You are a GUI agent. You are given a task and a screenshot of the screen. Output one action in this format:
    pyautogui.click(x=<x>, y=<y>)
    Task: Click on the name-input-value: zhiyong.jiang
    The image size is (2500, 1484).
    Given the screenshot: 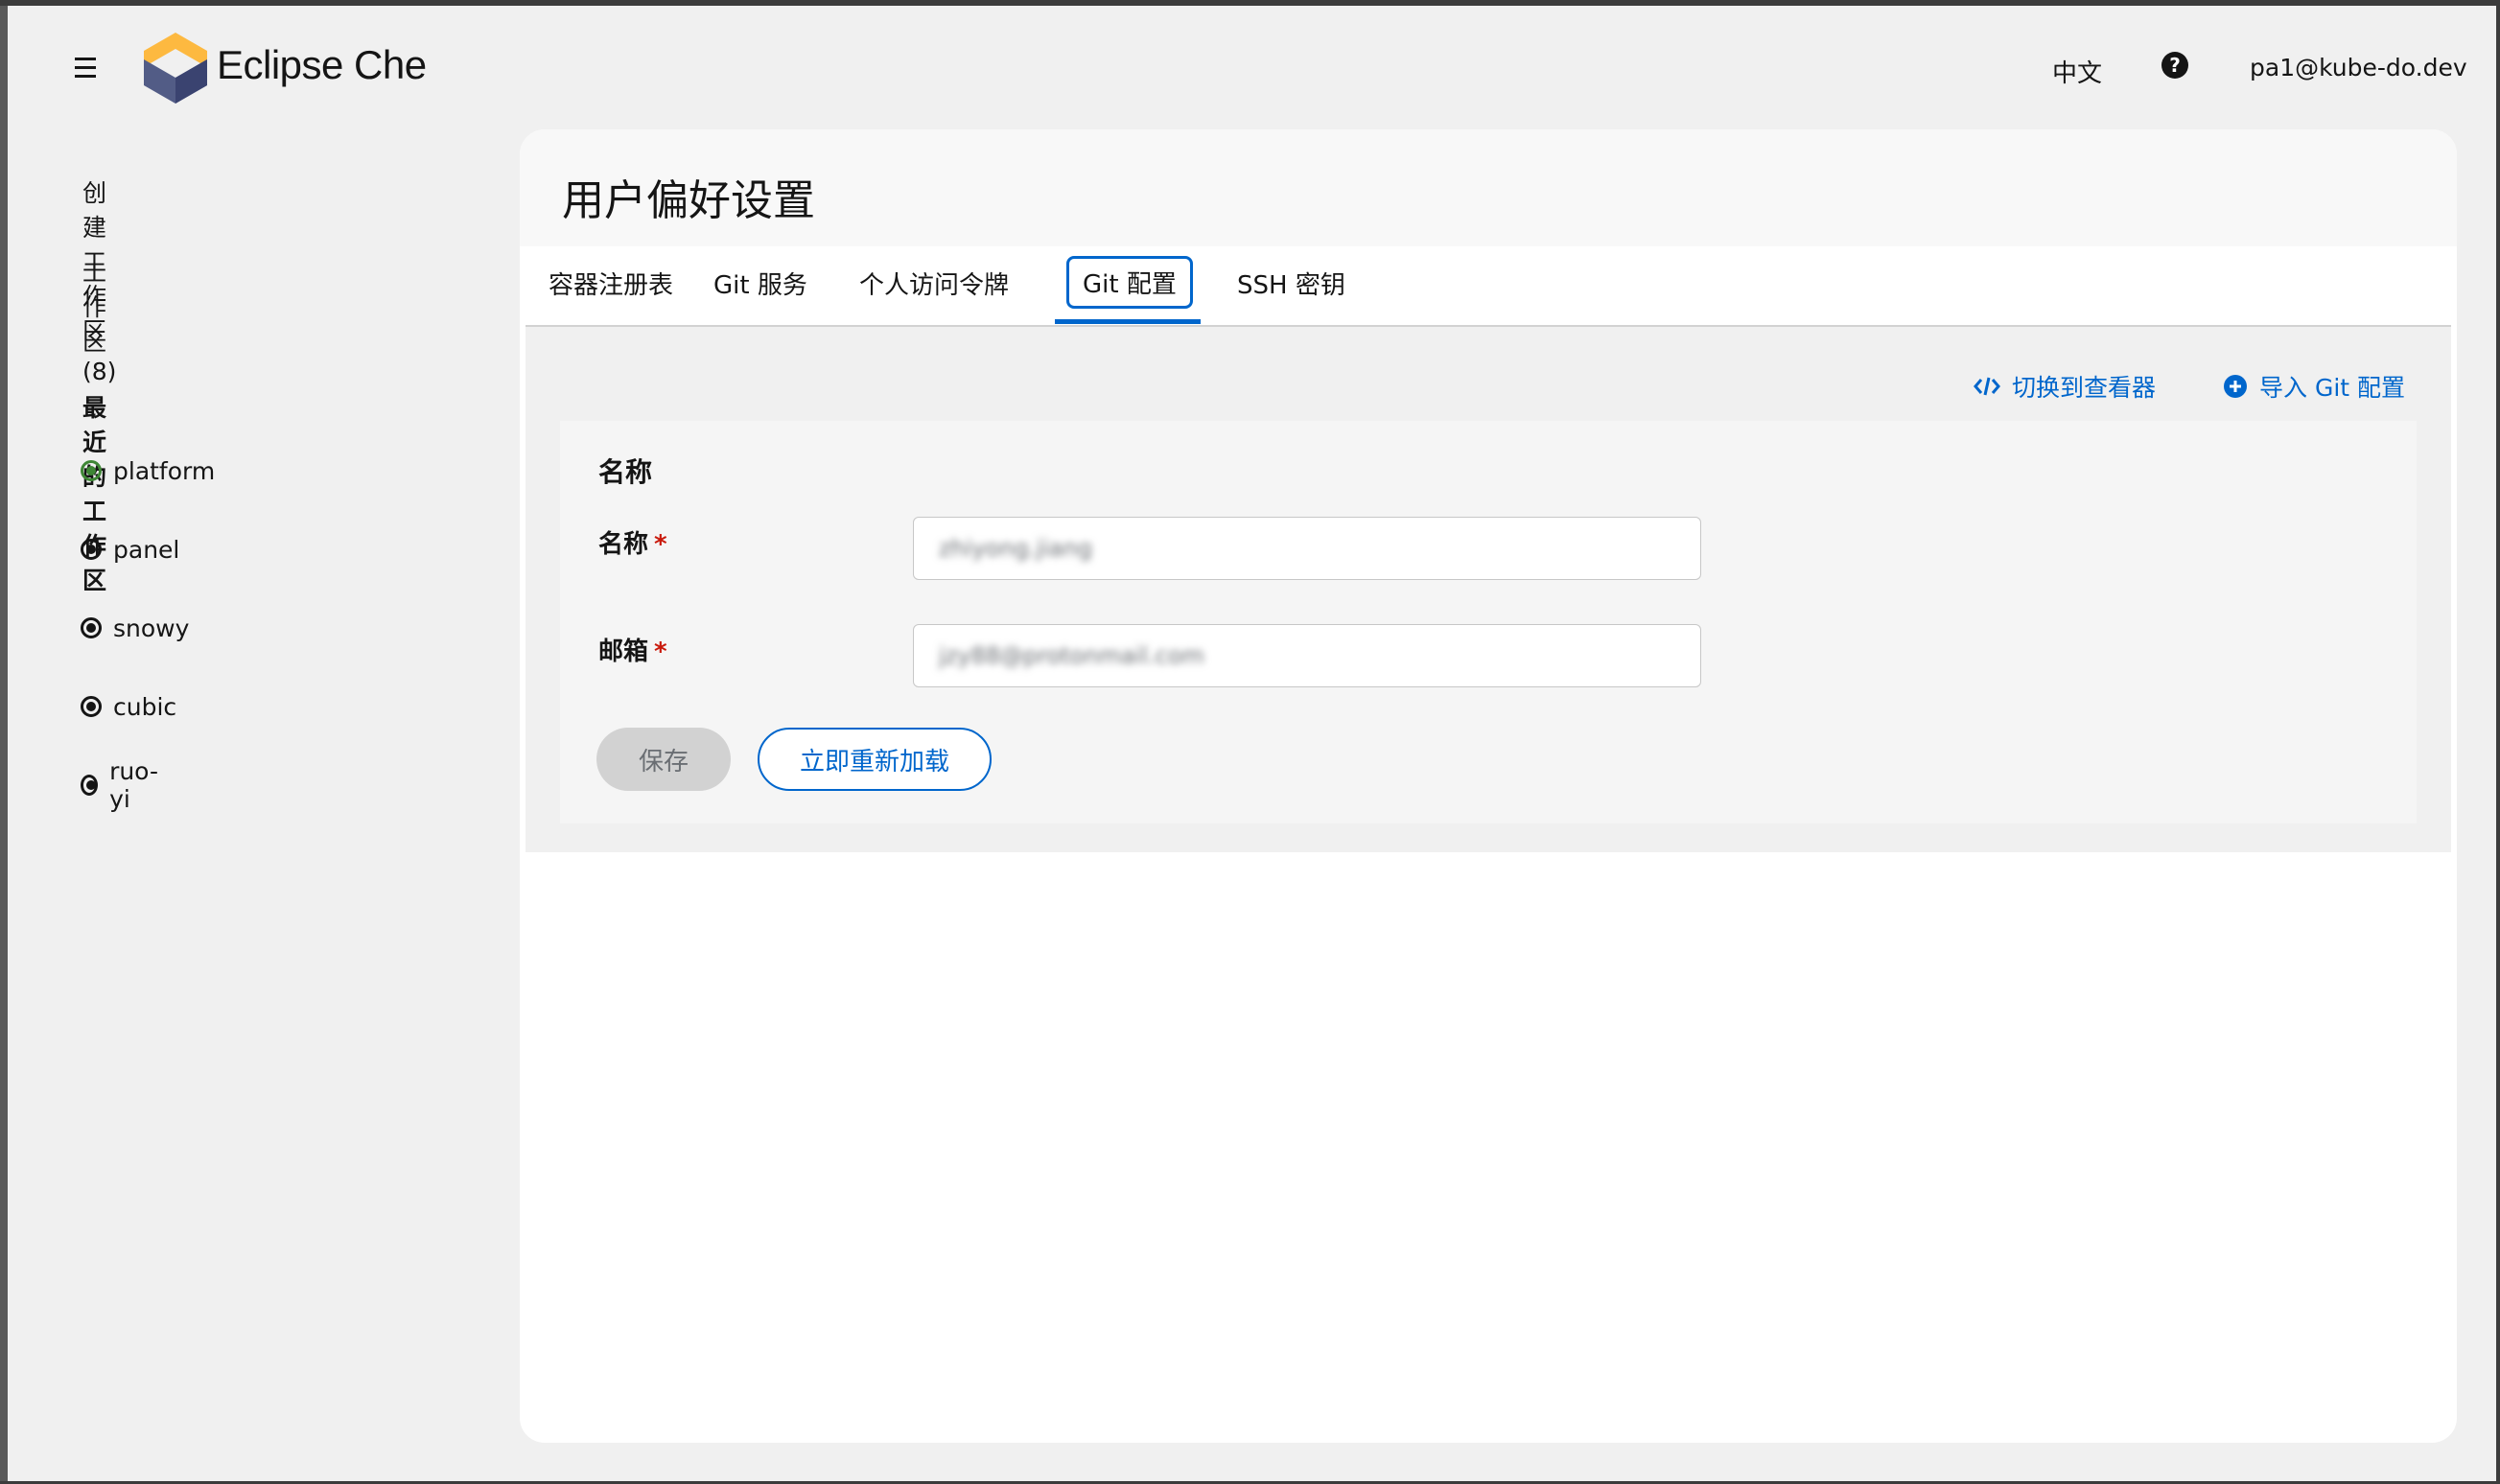 What is the action you would take?
    pyautogui.click(x=1015, y=549)
    